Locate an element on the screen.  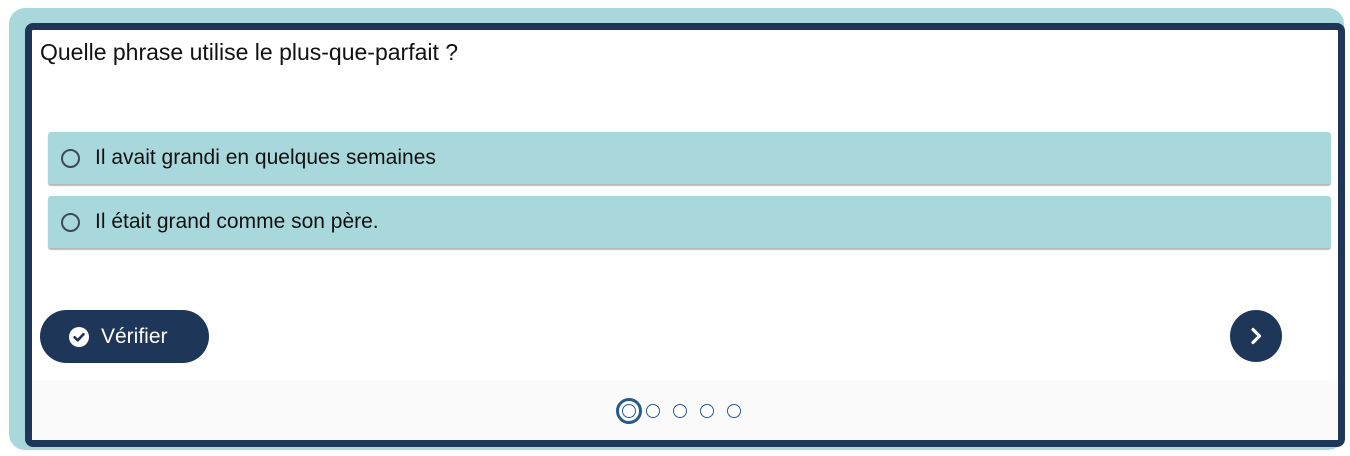
pagination-dots is located at coordinates (685, 411).